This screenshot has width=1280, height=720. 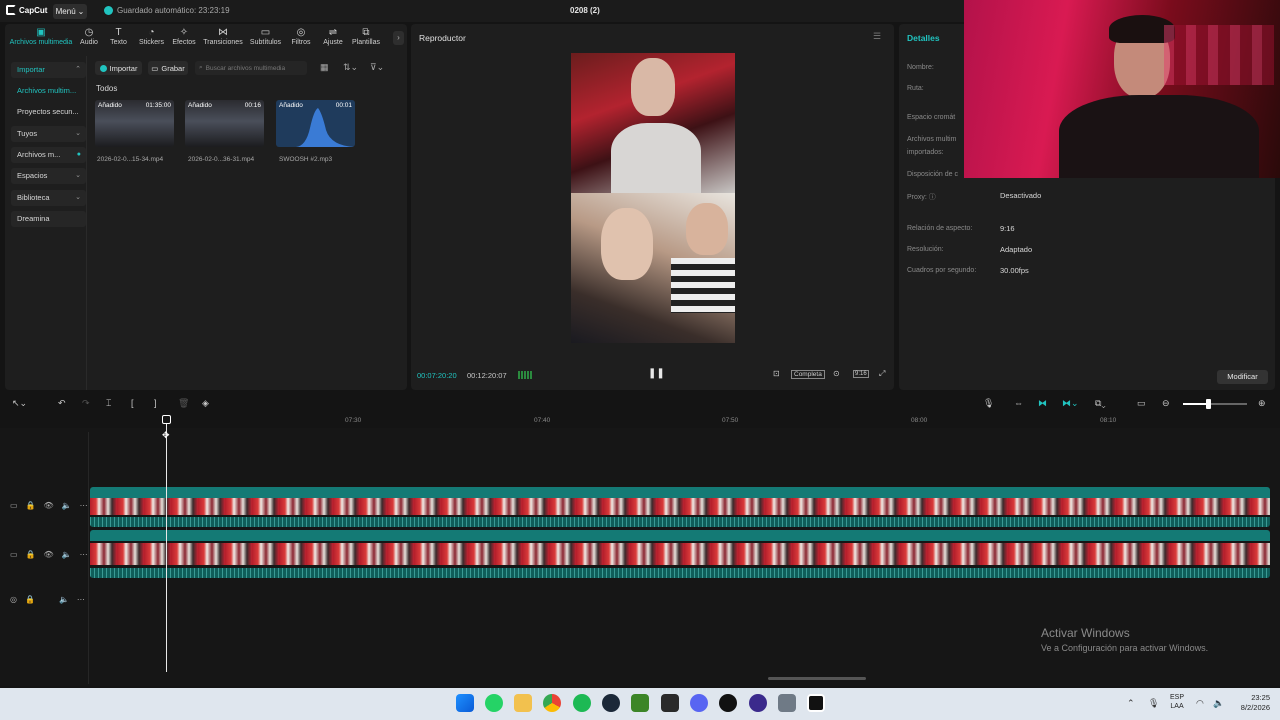 What do you see at coordinates (62, 403) in the screenshot?
I see `undo-icon: ↶` at bounding box center [62, 403].